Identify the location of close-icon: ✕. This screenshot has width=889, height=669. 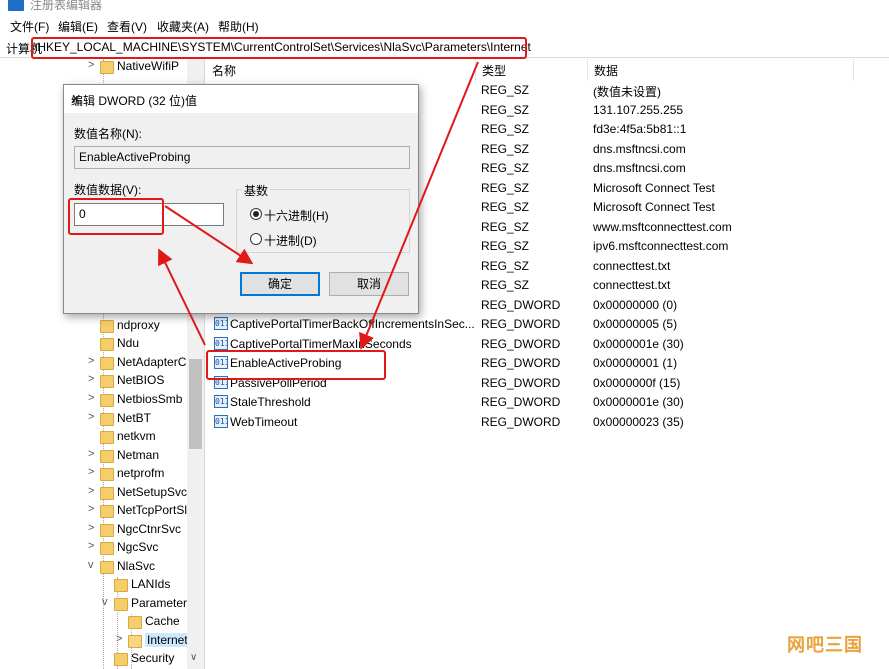
(240, 99).